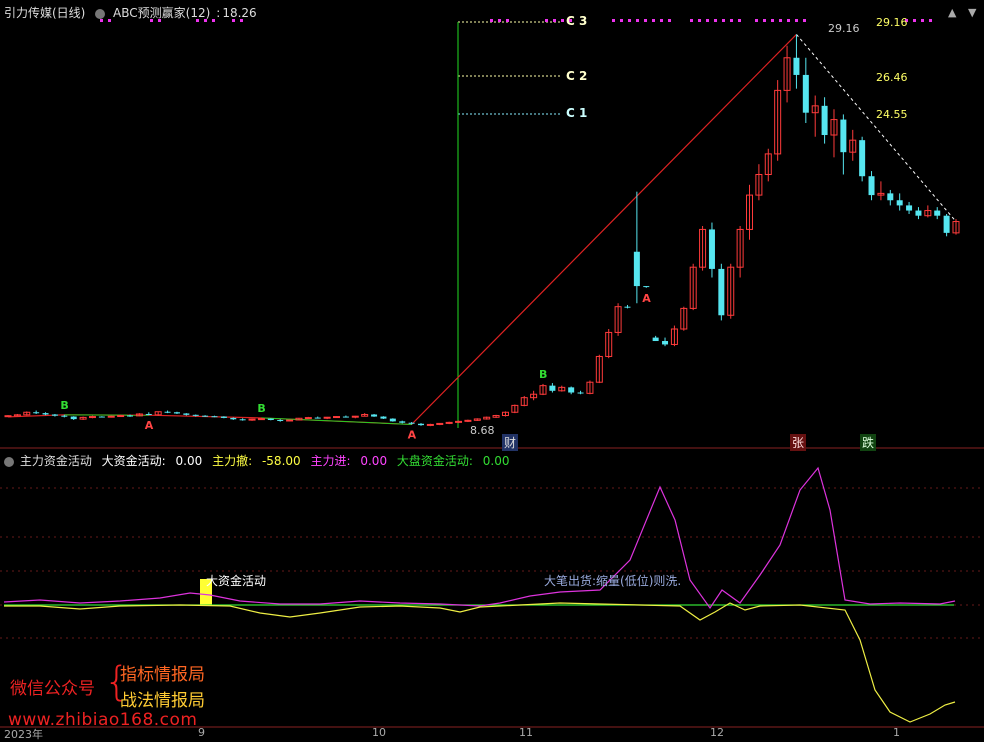 The image size is (984, 742). Describe the element at coordinates (876, 127) in the screenshot. I see `decline-trendline` at that location.